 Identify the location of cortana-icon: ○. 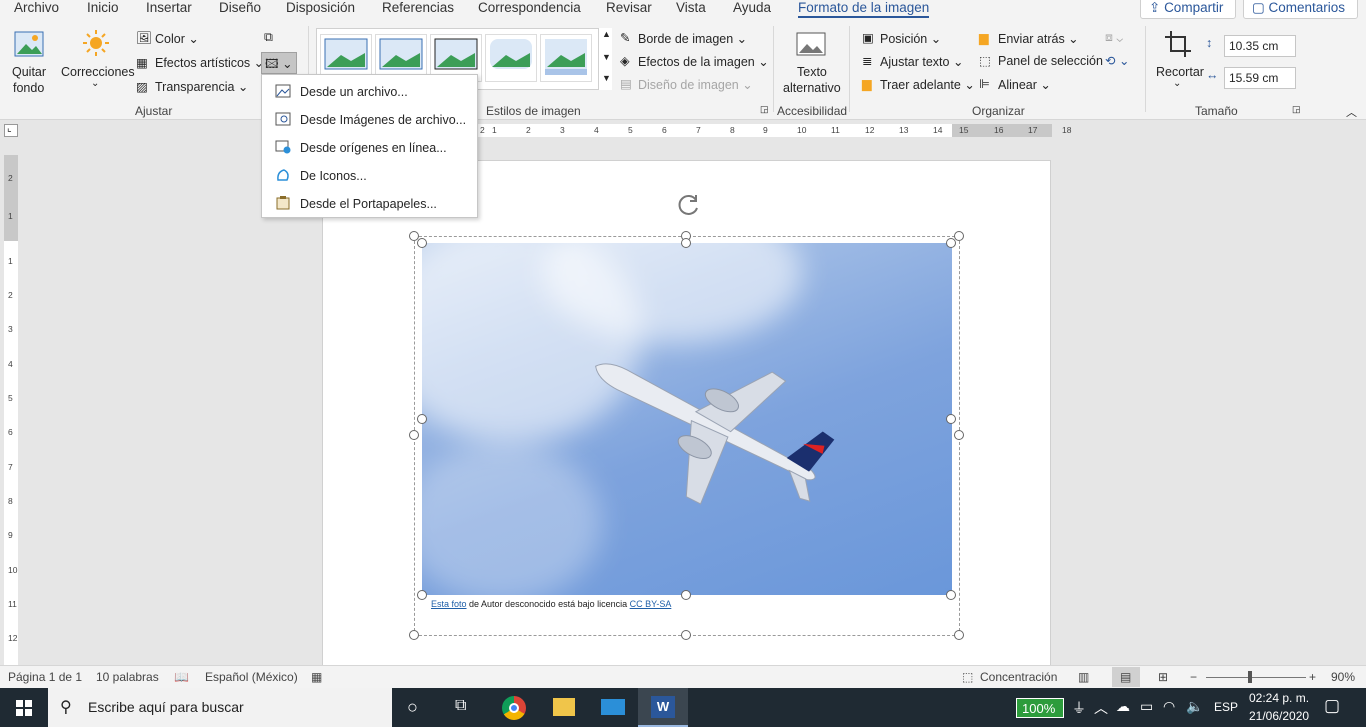
(412, 707).